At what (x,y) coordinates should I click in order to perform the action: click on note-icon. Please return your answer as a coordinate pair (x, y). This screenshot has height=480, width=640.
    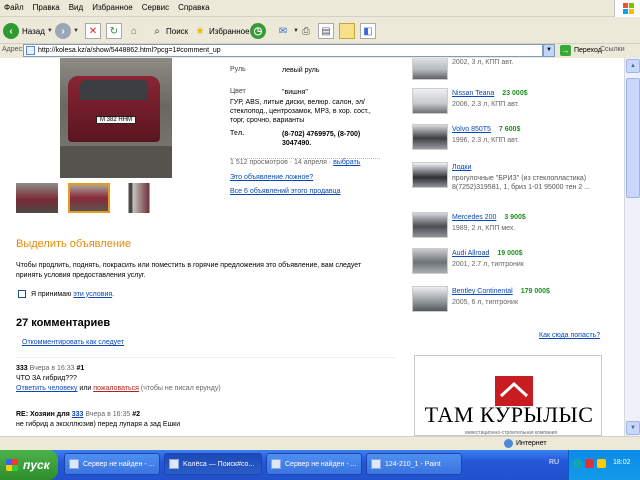
    Looking at the image, I should click on (347, 31).